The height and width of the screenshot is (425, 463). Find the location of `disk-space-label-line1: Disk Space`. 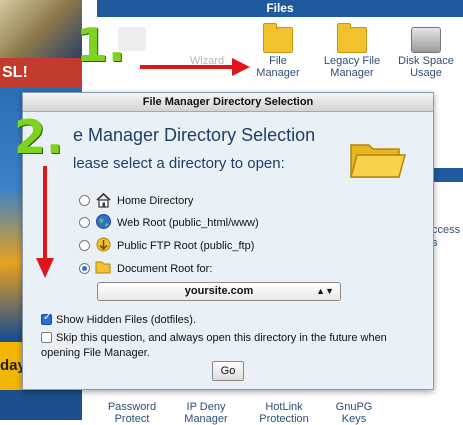

disk-space-label-line1: Disk Space is located at coordinates (426, 61).